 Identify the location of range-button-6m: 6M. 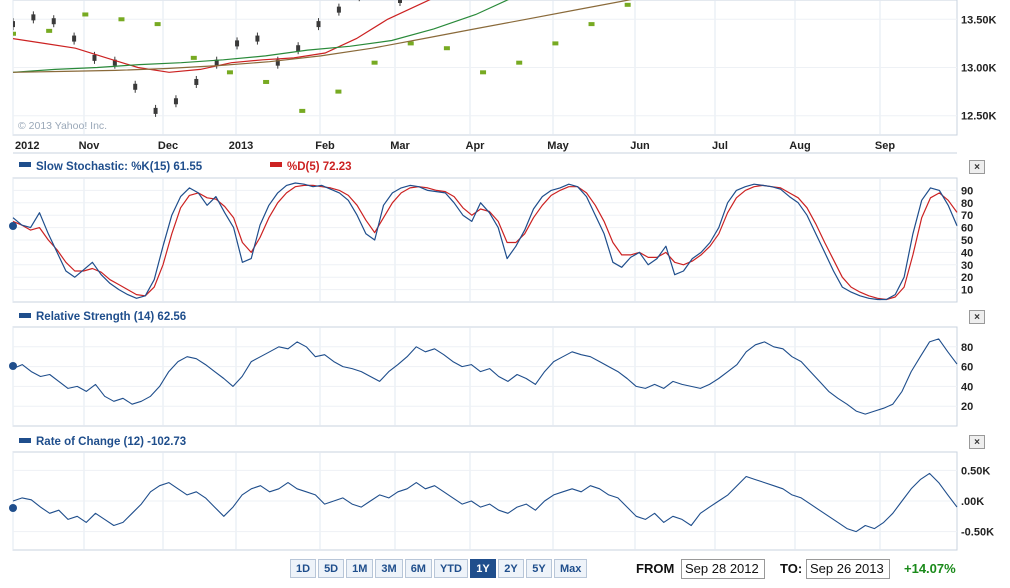
(418, 568).